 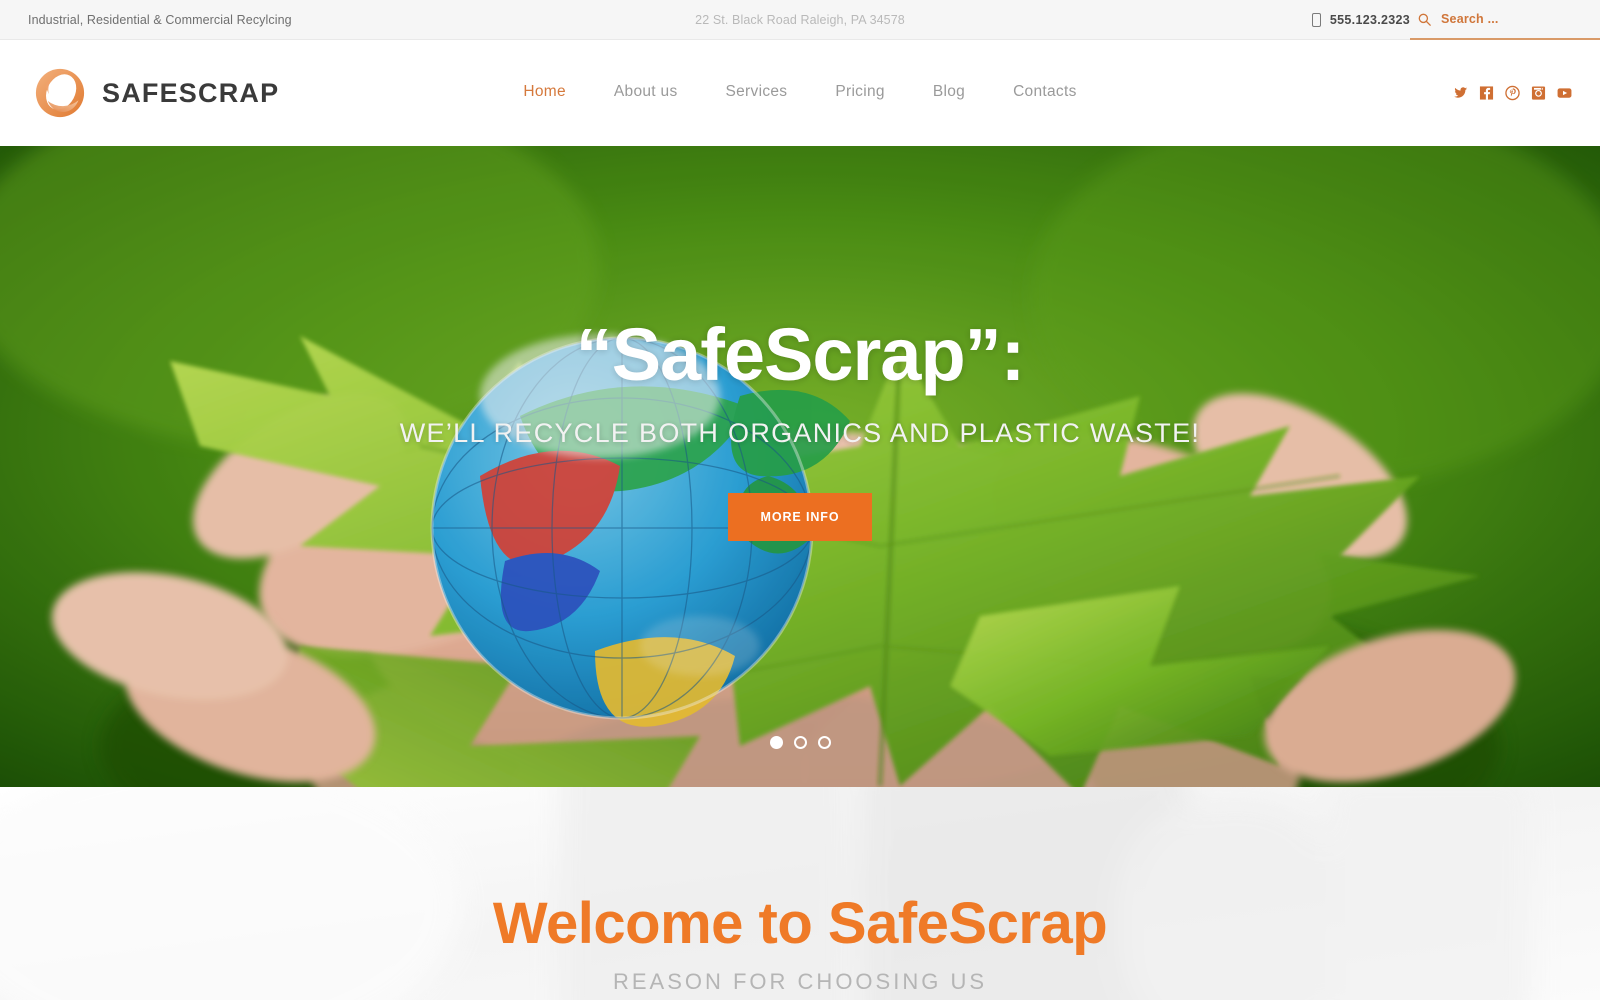 What do you see at coordinates (1516, 19) in the screenshot?
I see `search-input` at bounding box center [1516, 19].